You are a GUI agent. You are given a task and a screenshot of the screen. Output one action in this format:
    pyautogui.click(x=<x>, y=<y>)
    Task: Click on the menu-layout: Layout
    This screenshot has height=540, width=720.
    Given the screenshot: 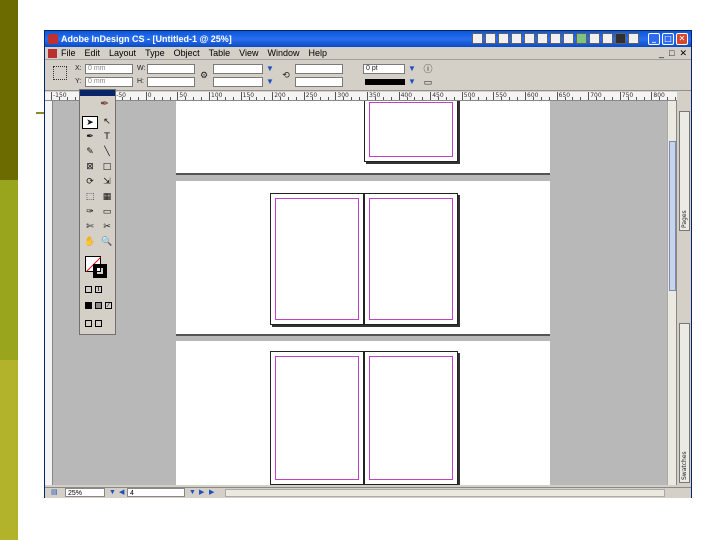 What is the action you would take?
    pyautogui.click(x=122, y=53)
    